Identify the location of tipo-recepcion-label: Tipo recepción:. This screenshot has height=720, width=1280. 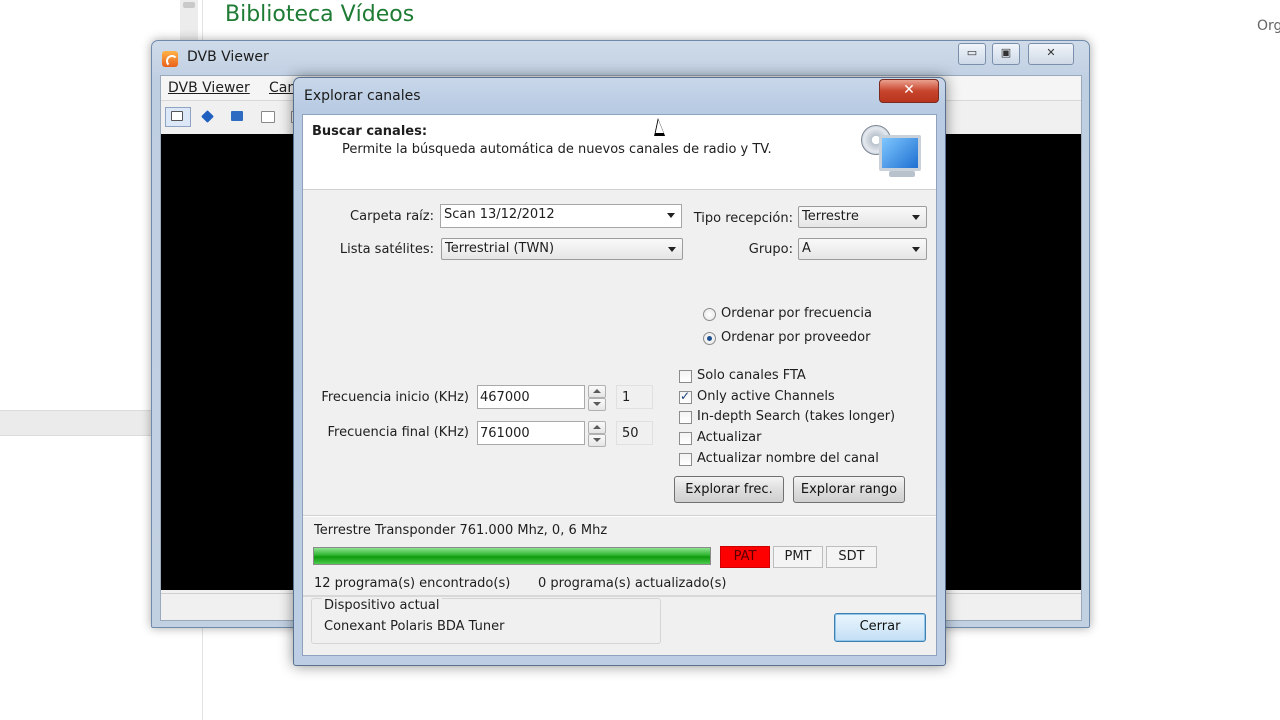
(743, 218).